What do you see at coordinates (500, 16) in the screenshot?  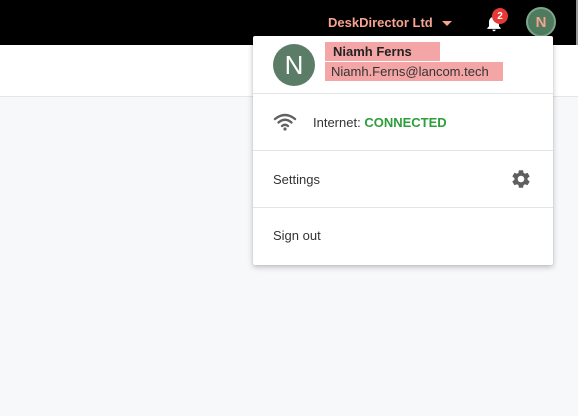 I see `notification-badge: 2` at bounding box center [500, 16].